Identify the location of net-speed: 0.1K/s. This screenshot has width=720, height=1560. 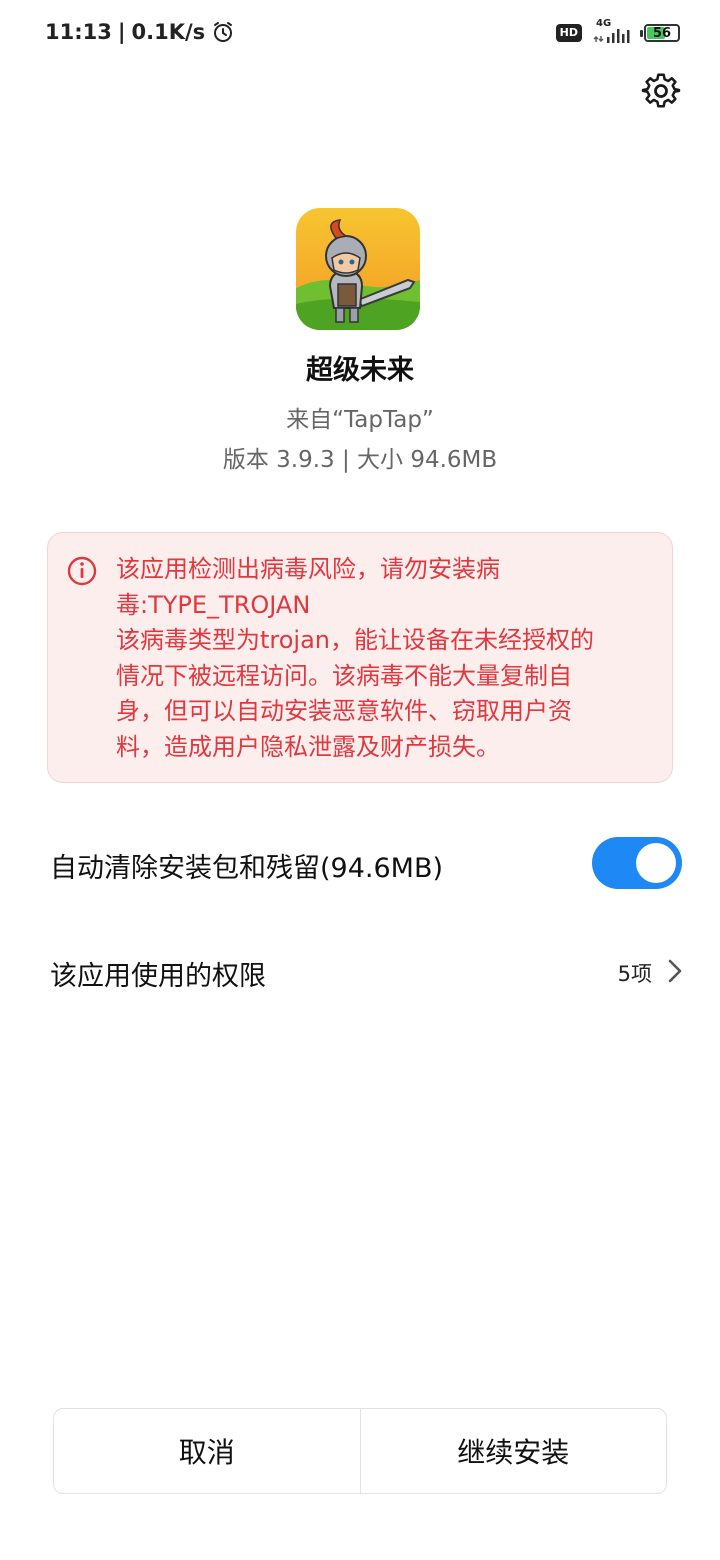
(168, 32).